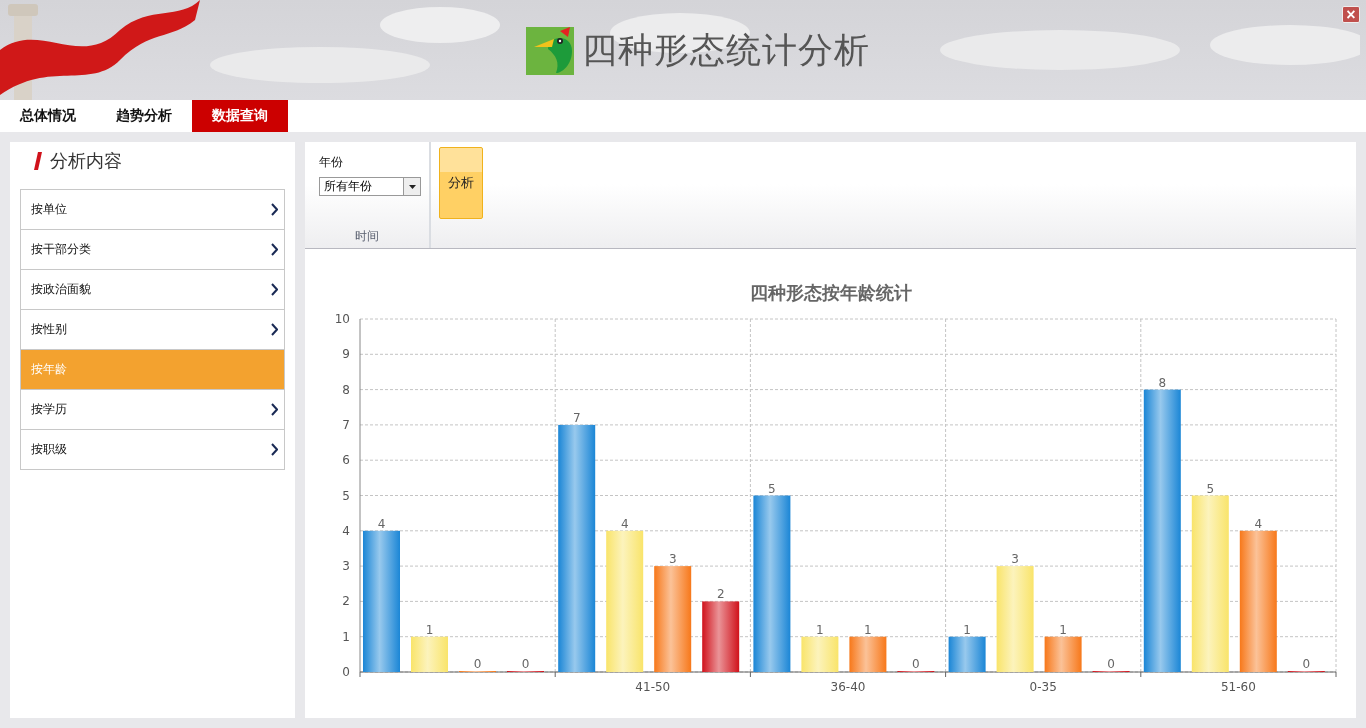 This screenshot has width=1366, height=728. What do you see at coordinates (49, 209) in the screenshot?
I see `item-label: 按单位` at bounding box center [49, 209].